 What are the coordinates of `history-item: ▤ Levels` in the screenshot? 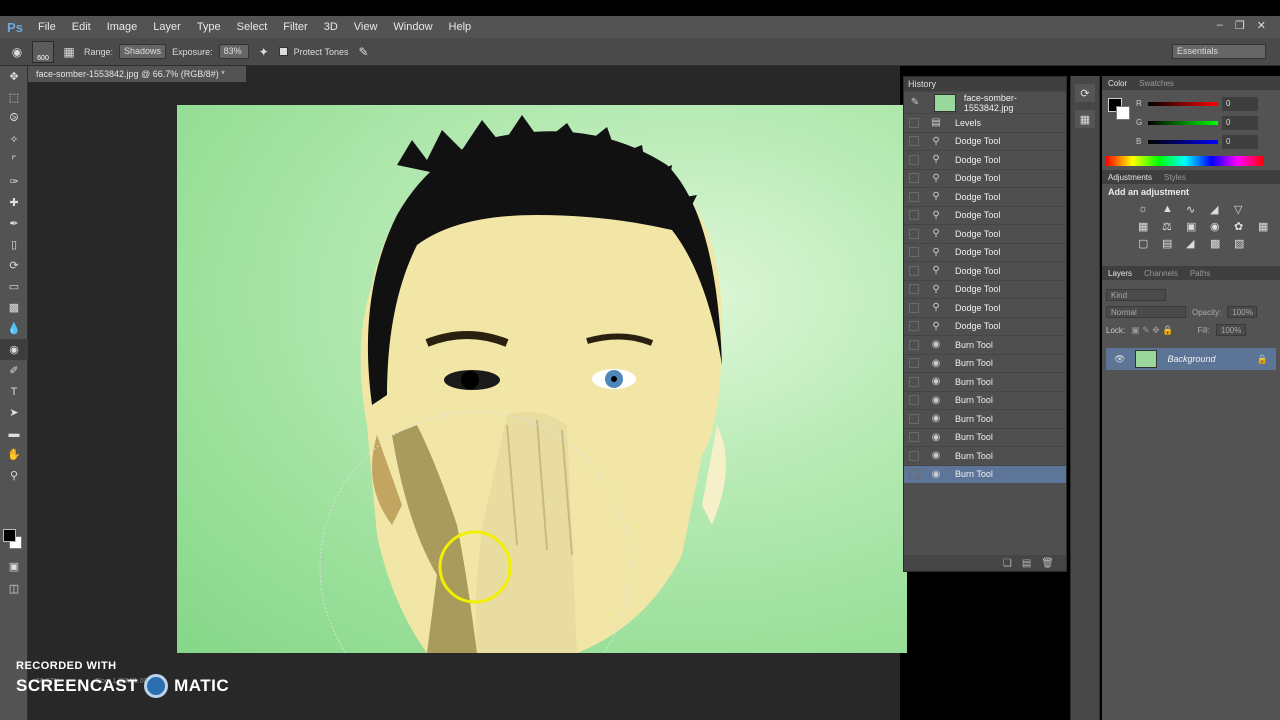 It's located at (985, 122).